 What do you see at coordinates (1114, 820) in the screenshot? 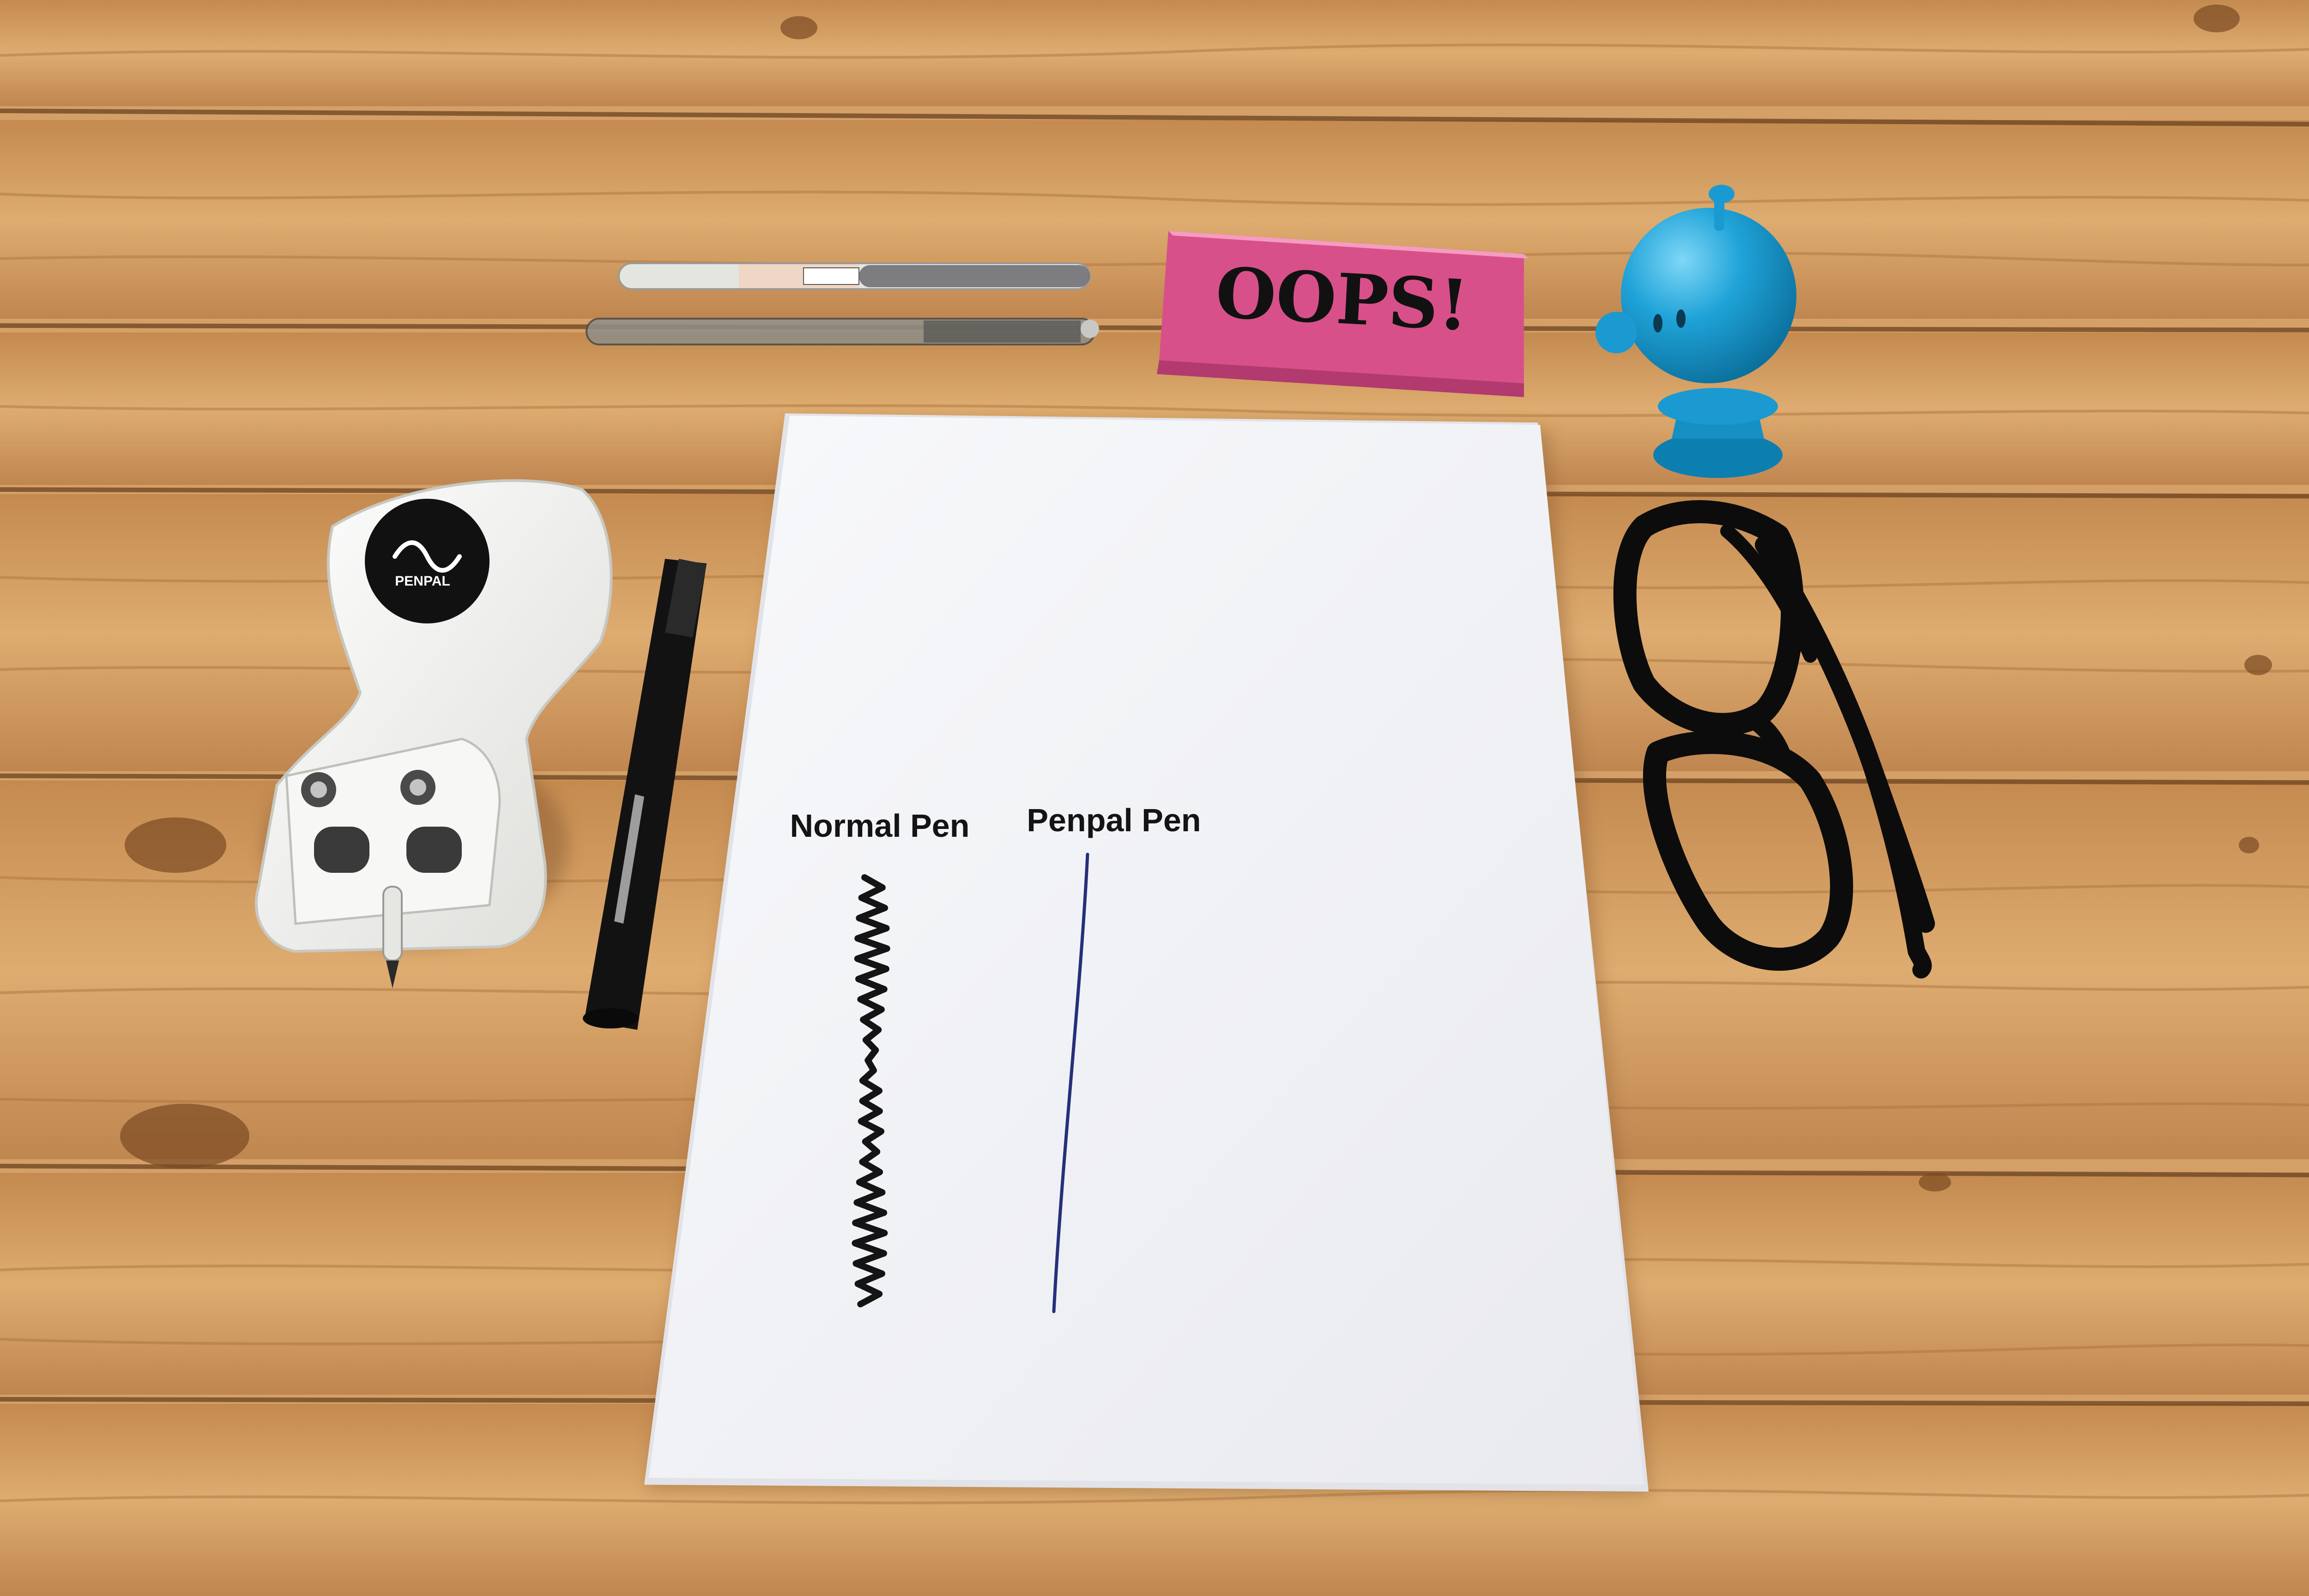
I see `label-penpal-pen: Penpal Pen` at bounding box center [1114, 820].